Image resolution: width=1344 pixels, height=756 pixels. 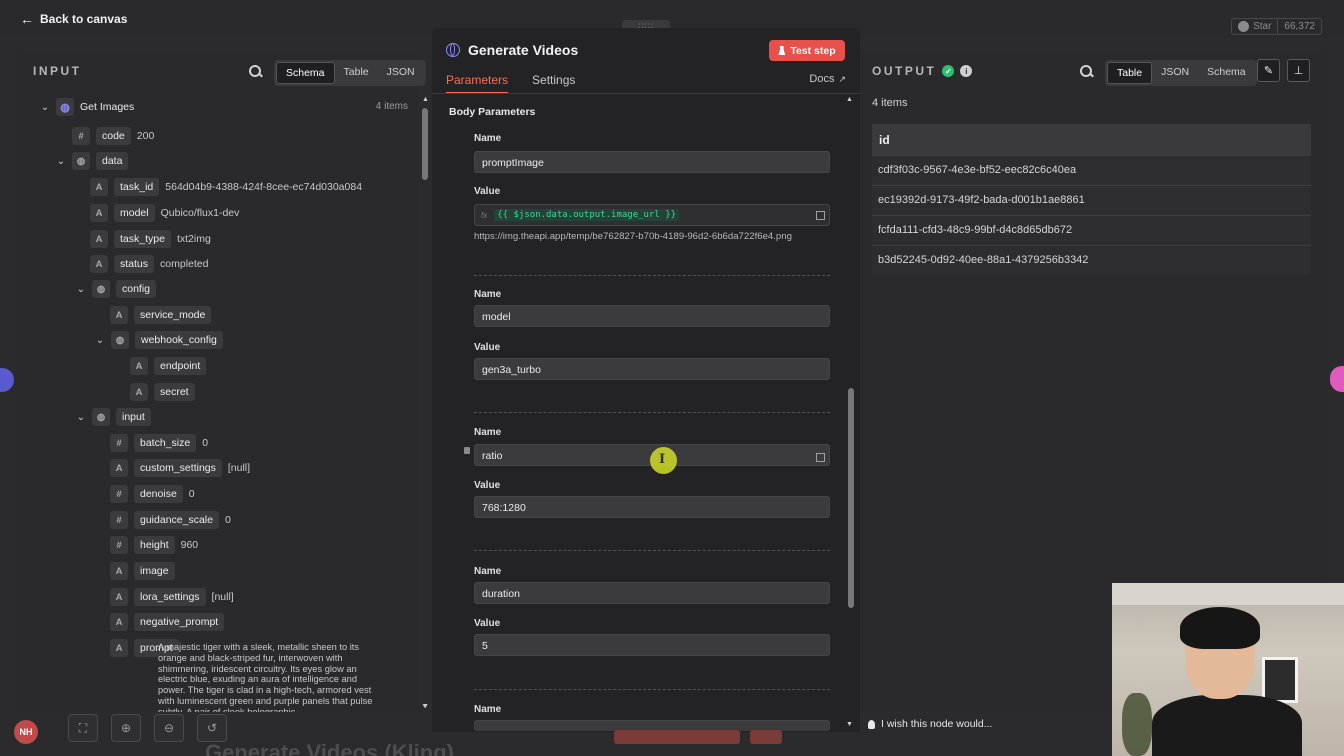 I want to click on output-tab-json: JSON, so click(x=1175, y=73).